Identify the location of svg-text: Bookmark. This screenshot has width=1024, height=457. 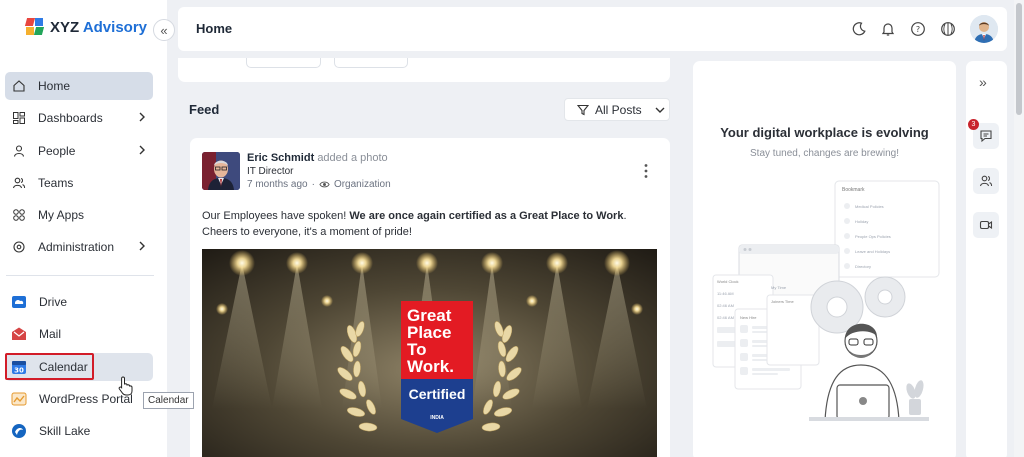
(853, 190).